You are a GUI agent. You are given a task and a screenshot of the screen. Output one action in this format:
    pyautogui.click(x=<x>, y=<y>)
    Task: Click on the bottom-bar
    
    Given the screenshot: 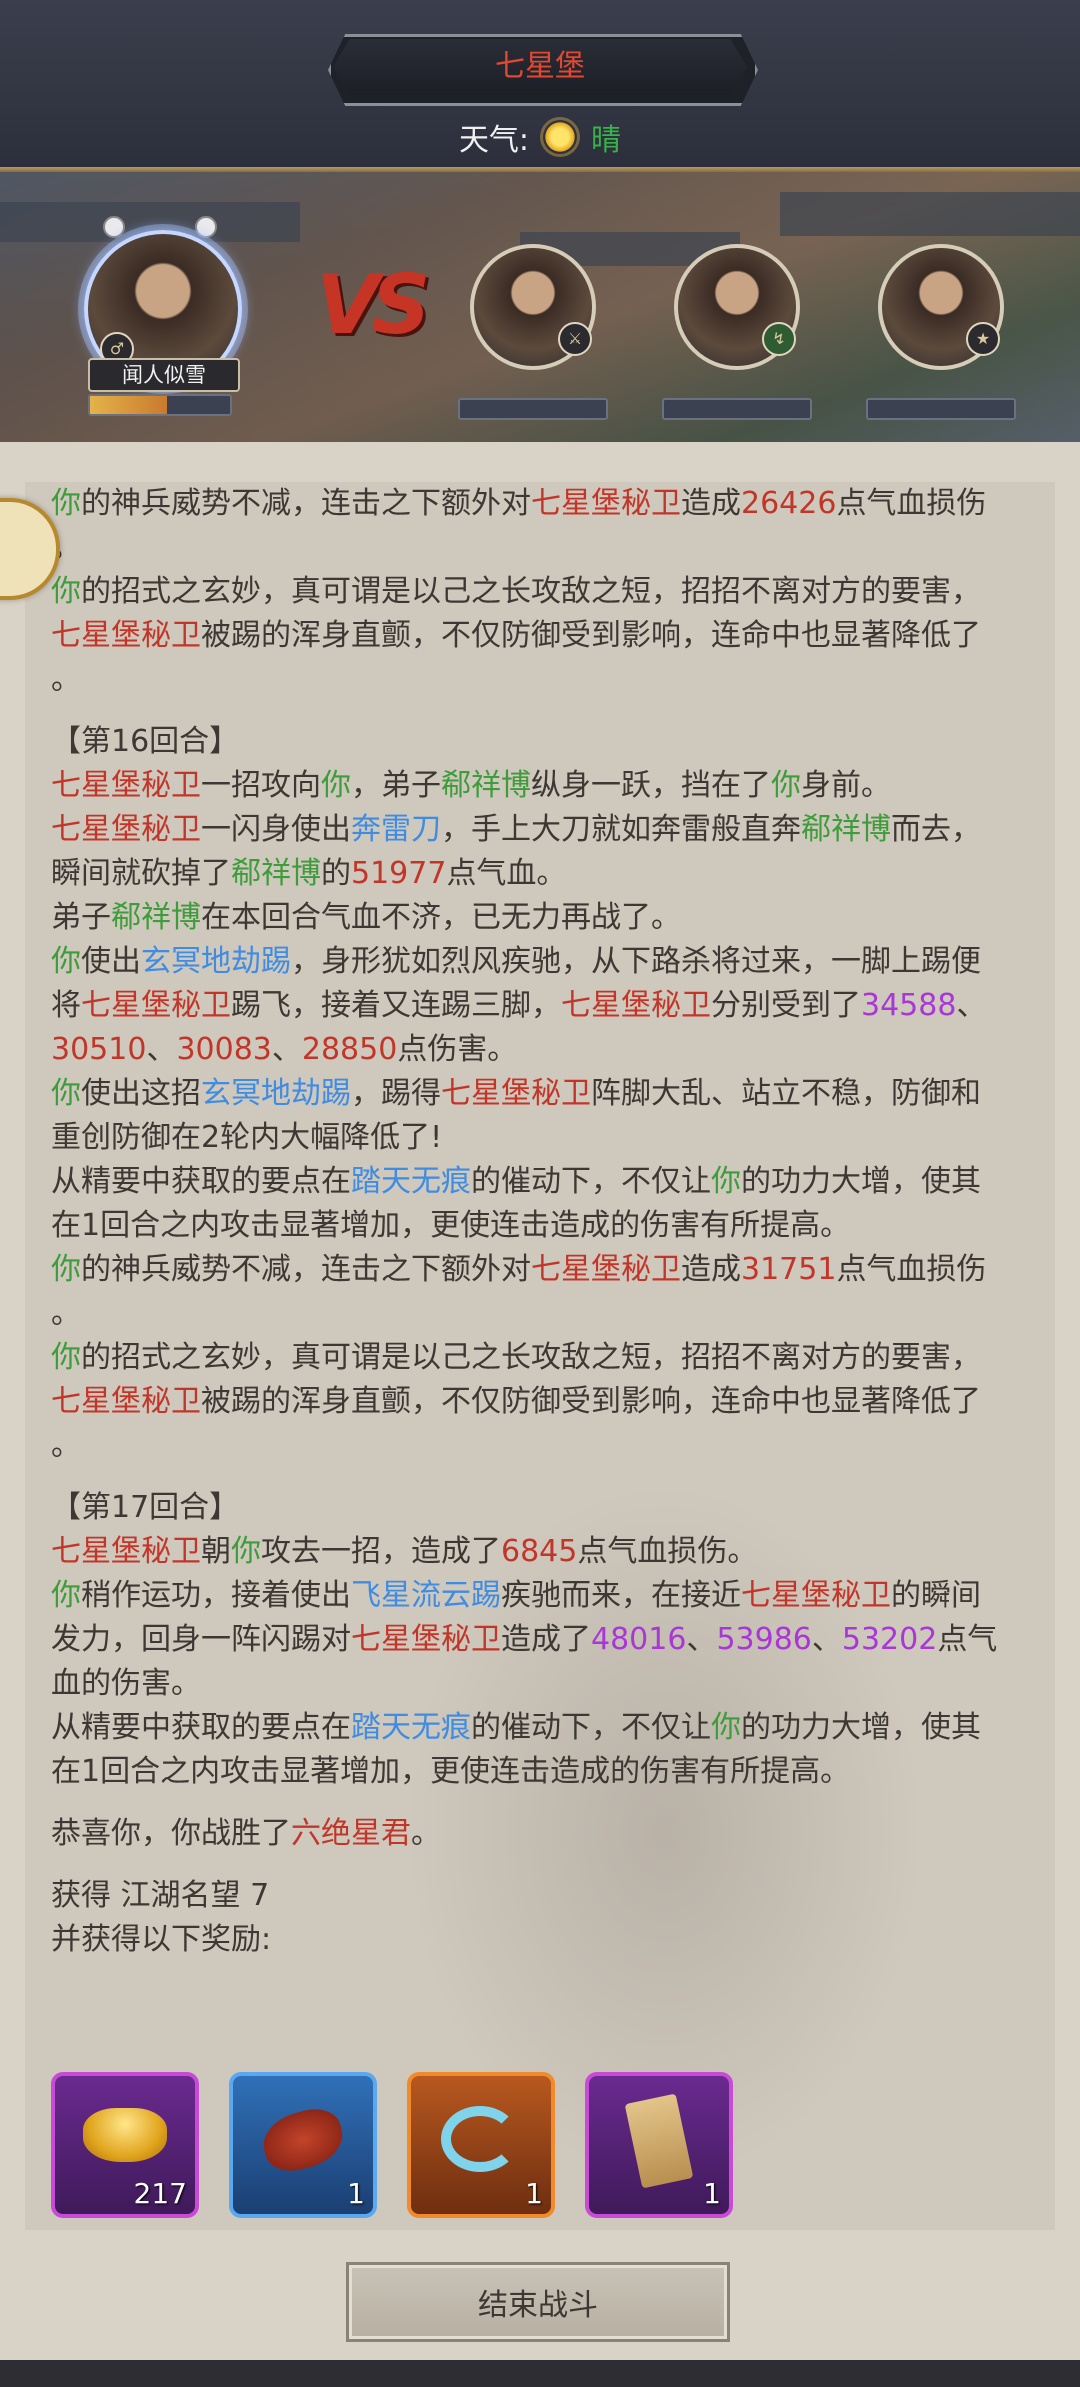 What is the action you would take?
    pyautogui.click(x=540, y=2373)
    